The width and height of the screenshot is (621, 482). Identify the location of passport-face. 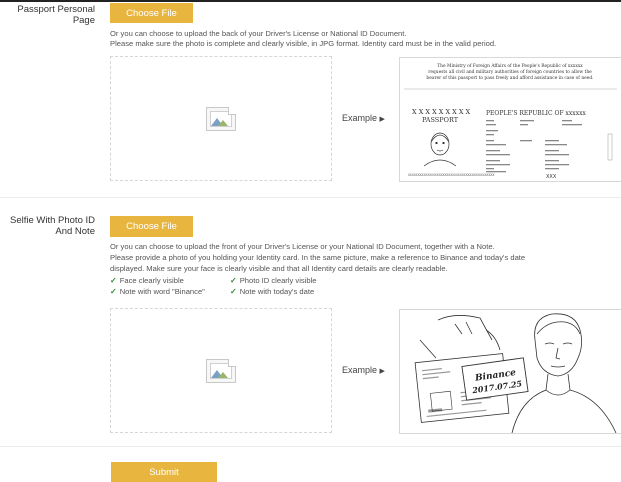
(440, 149).